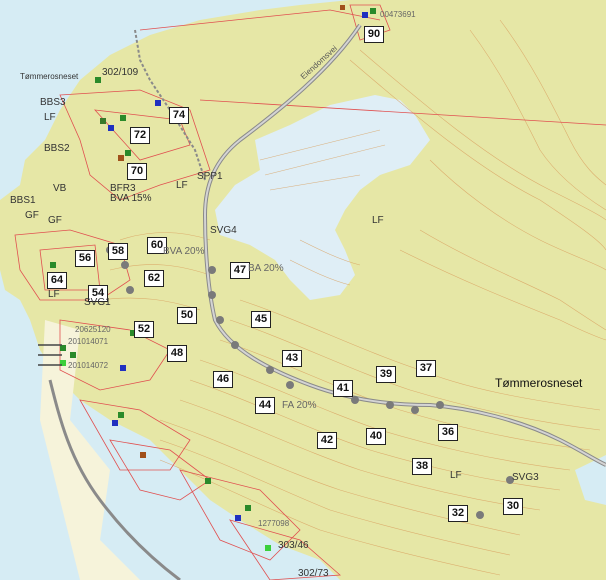 This screenshot has width=606, height=580. I want to click on plot-number-37: 37, so click(426, 368).